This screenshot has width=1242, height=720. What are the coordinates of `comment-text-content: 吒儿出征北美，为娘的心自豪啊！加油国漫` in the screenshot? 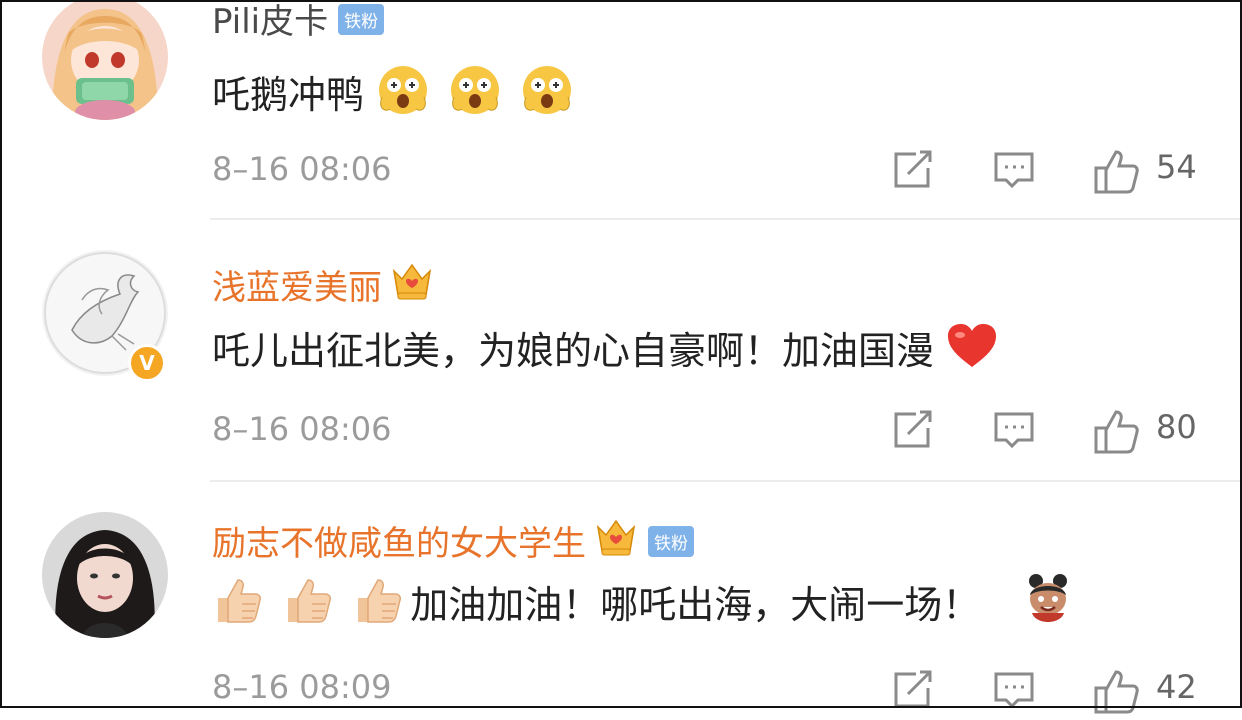 It's located at (573, 351).